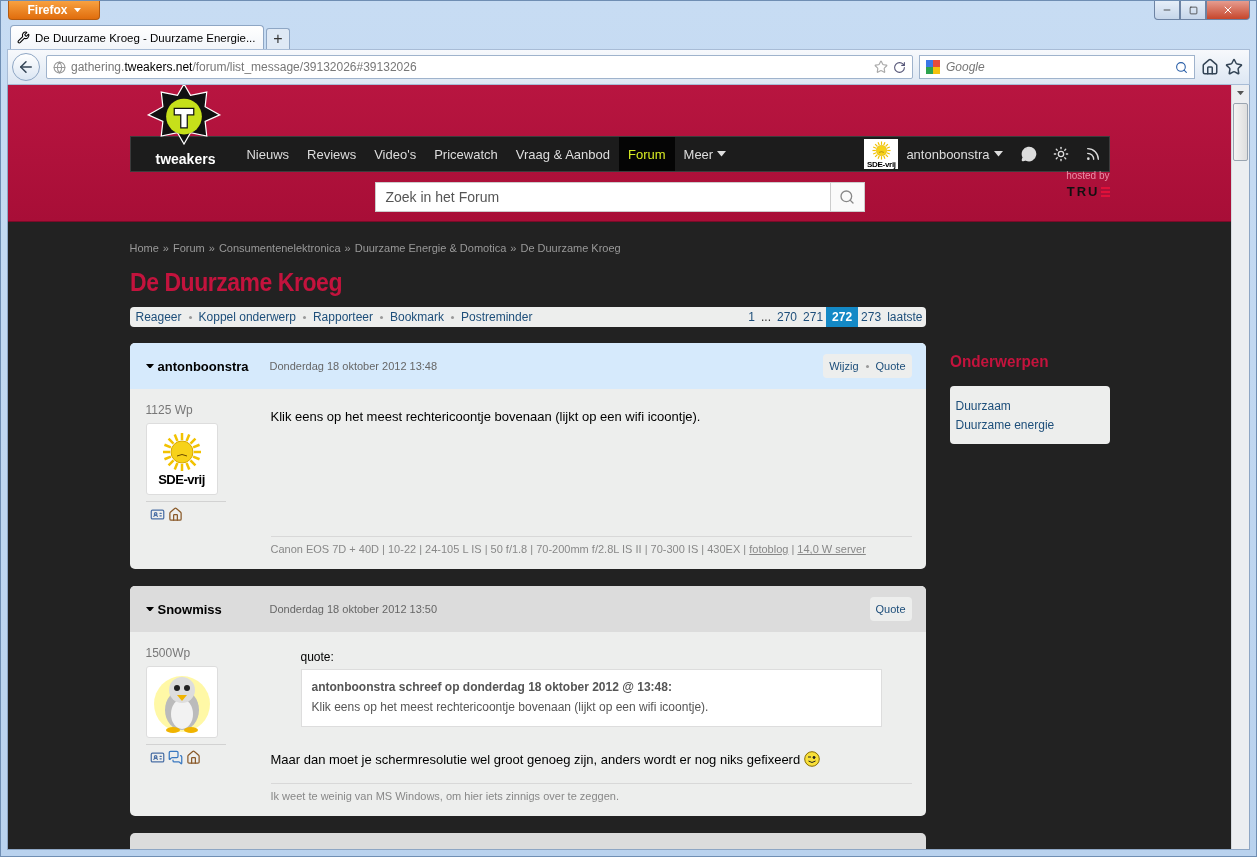 The image size is (1257, 857). Describe the element at coordinates (1029, 406) in the screenshot. I see `topic-link: Duurzaam` at that location.